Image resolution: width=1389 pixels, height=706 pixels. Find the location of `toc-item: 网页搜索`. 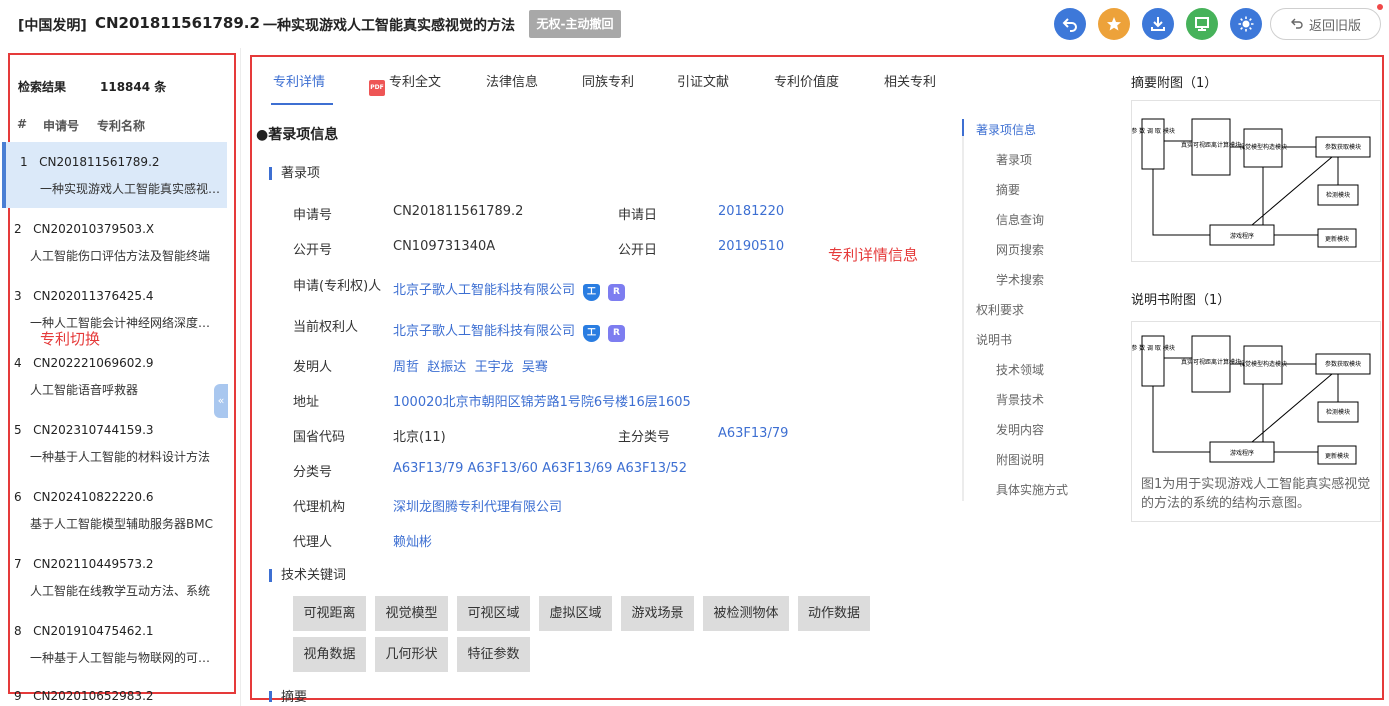

toc-item: 网页搜索 is located at coordinates (1020, 249).